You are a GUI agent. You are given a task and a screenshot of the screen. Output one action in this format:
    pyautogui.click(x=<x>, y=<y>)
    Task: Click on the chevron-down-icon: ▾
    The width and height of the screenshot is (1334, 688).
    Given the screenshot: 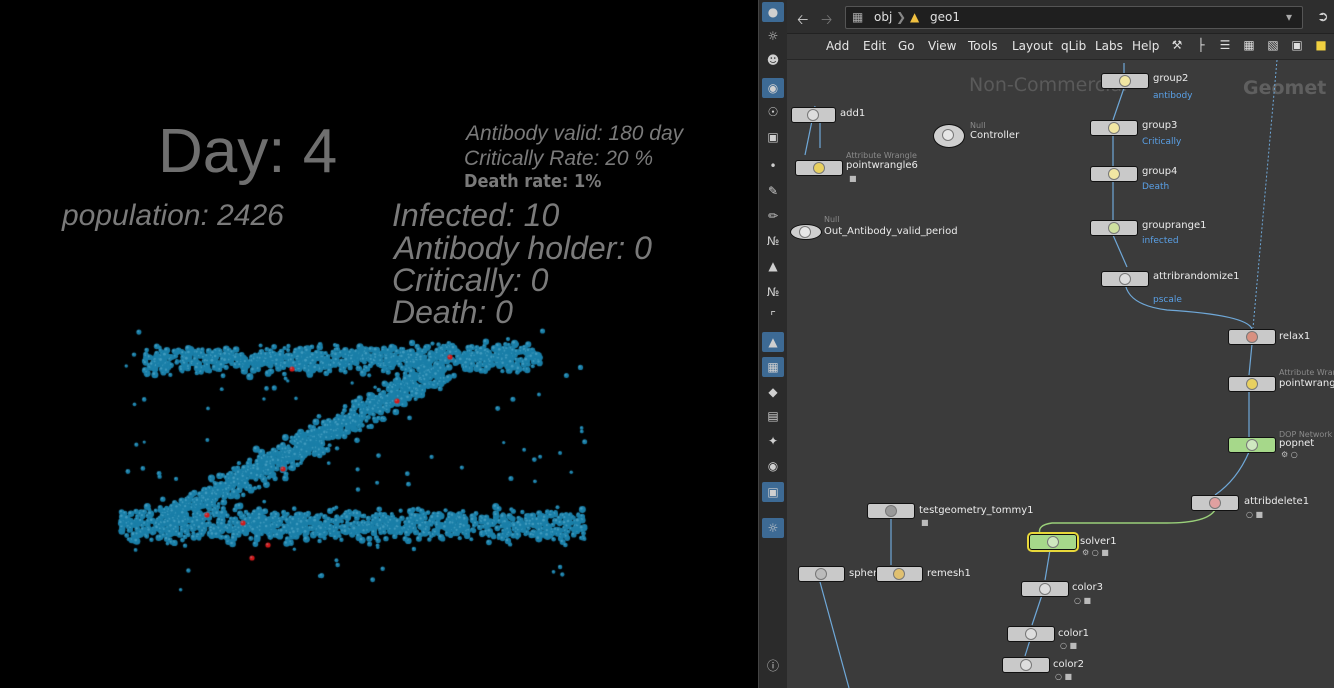 What is the action you would take?
    pyautogui.click(x=1289, y=17)
    